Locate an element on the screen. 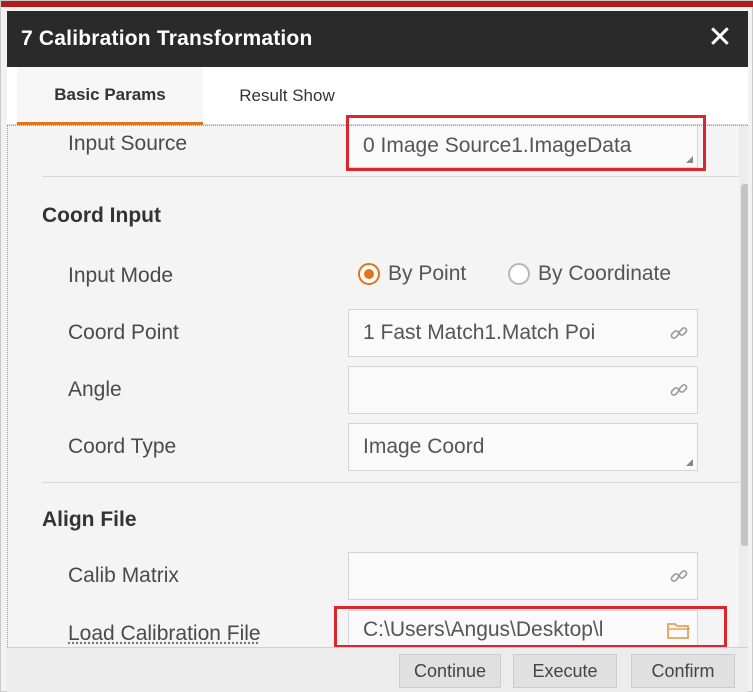 The width and height of the screenshot is (753, 692). input-mode-label: Input Mode is located at coordinates (120, 276).